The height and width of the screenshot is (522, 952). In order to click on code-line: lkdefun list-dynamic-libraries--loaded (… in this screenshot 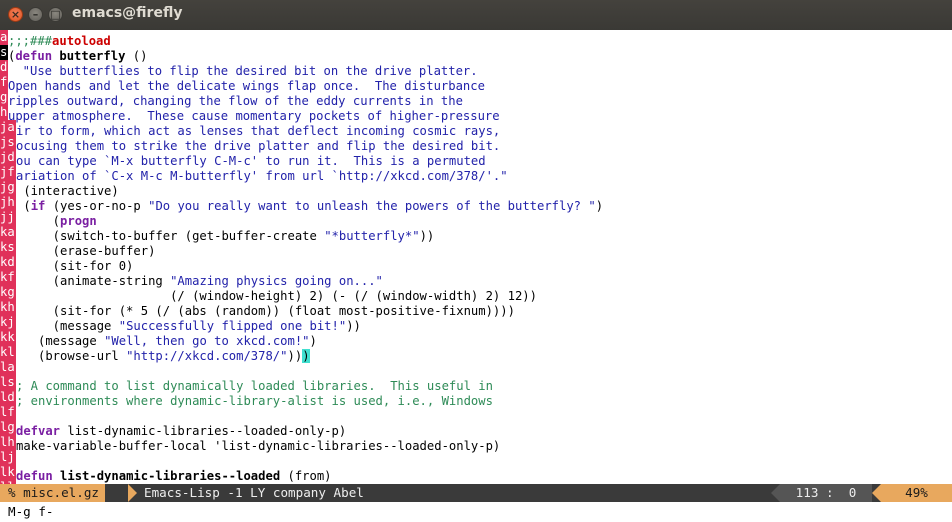, I will do `click(166, 474)`.